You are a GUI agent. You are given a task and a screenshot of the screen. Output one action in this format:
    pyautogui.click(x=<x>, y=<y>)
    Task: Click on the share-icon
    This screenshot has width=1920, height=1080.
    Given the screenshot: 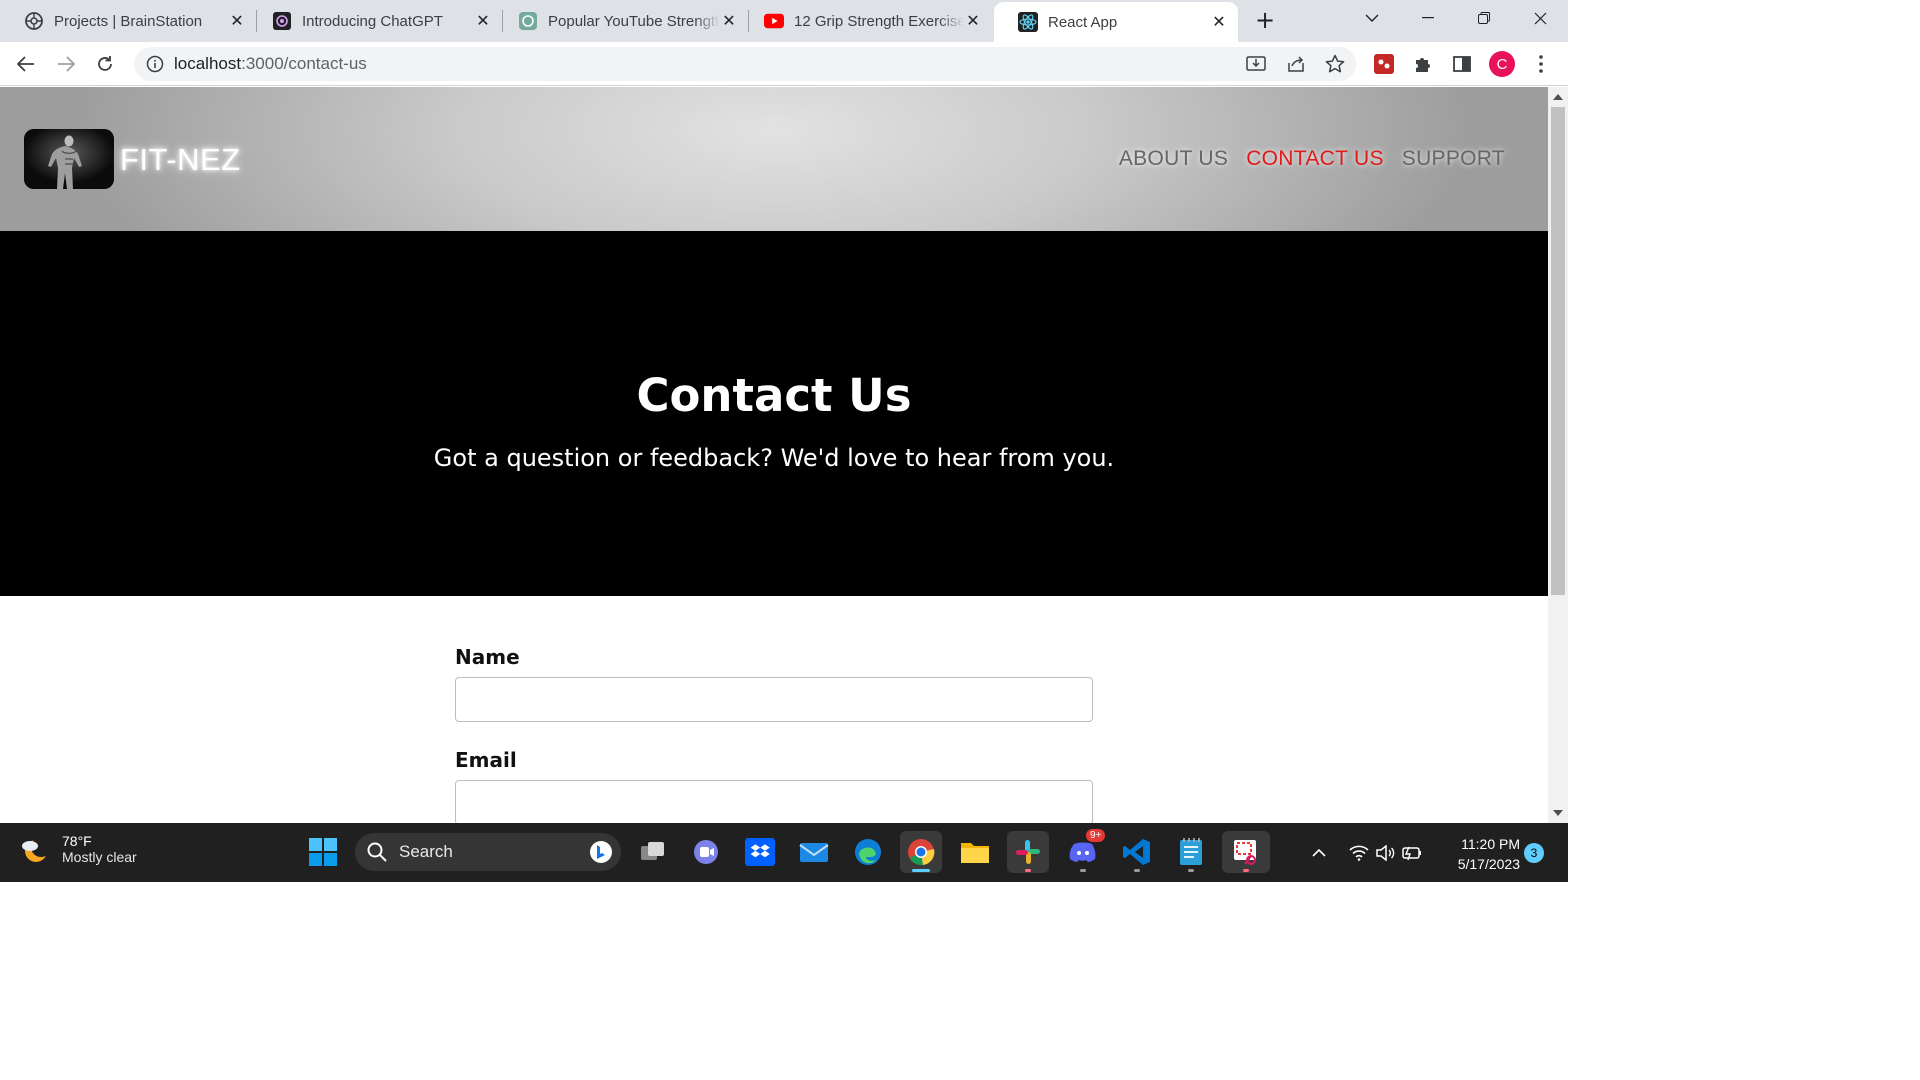 What is the action you would take?
    pyautogui.click(x=1296, y=64)
    